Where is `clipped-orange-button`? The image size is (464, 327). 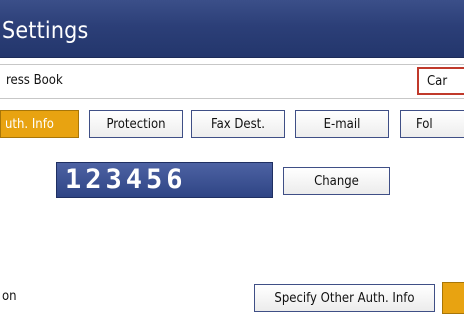 clipped-orange-button is located at coordinates (453, 298).